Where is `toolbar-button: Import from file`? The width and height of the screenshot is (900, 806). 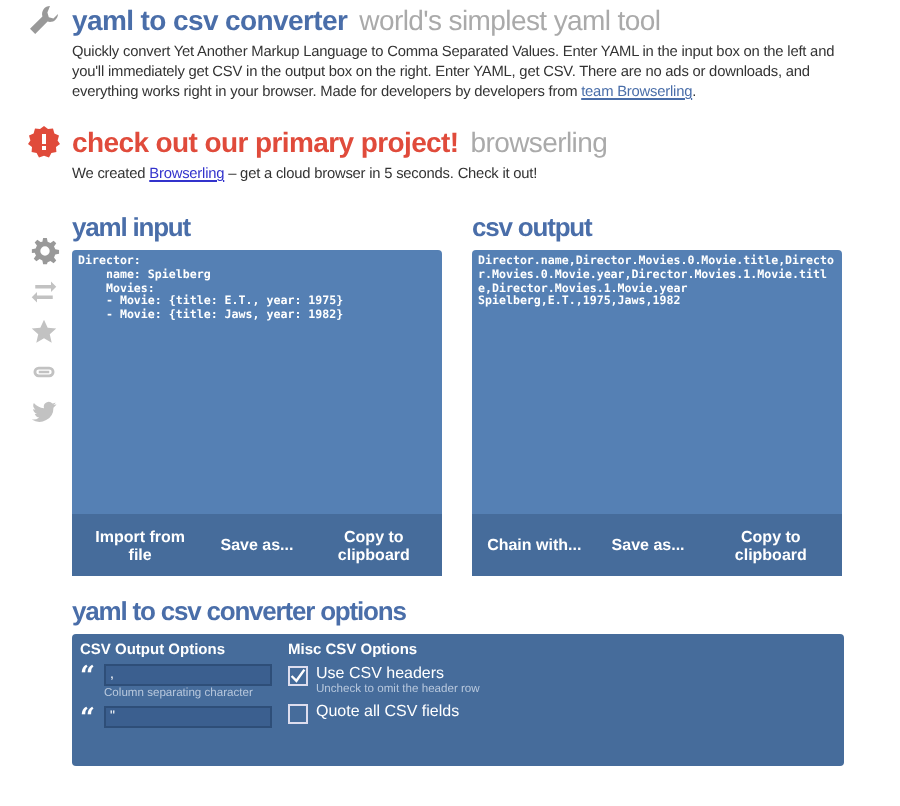 toolbar-button: Import from file is located at coordinates (140, 545).